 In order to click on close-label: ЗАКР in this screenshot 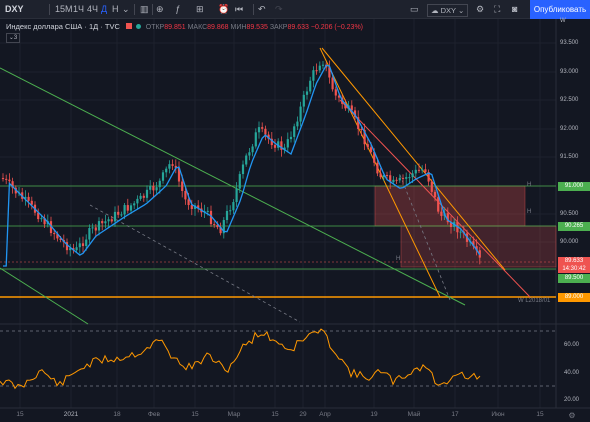, I will do `click(278, 27)`.